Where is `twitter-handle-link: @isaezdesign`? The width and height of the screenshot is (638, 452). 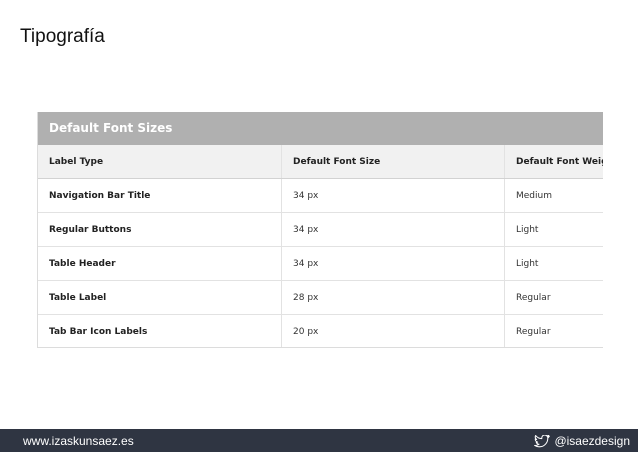 twitter-handle-link: @isaezdesign is located at coordinates (582, 440).